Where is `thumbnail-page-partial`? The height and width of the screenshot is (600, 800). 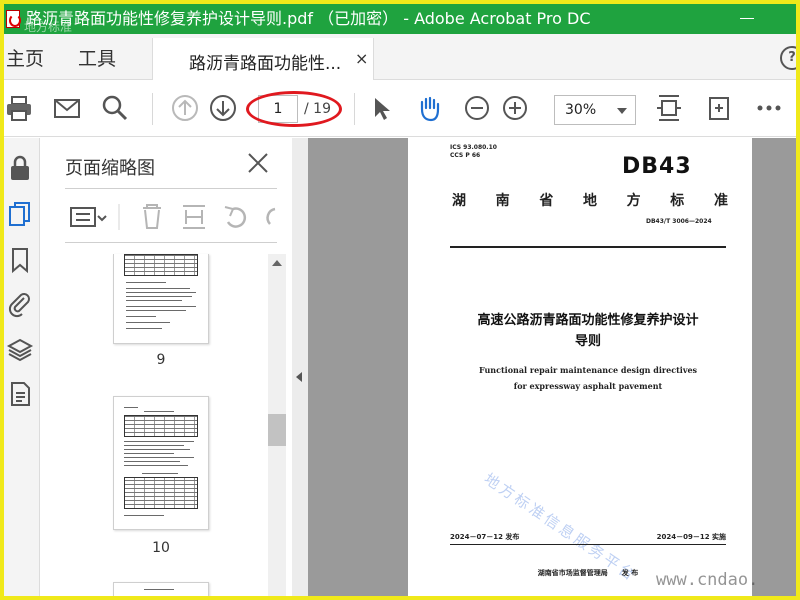
thumbnail-page-partial is located at coordinates (161, 589).